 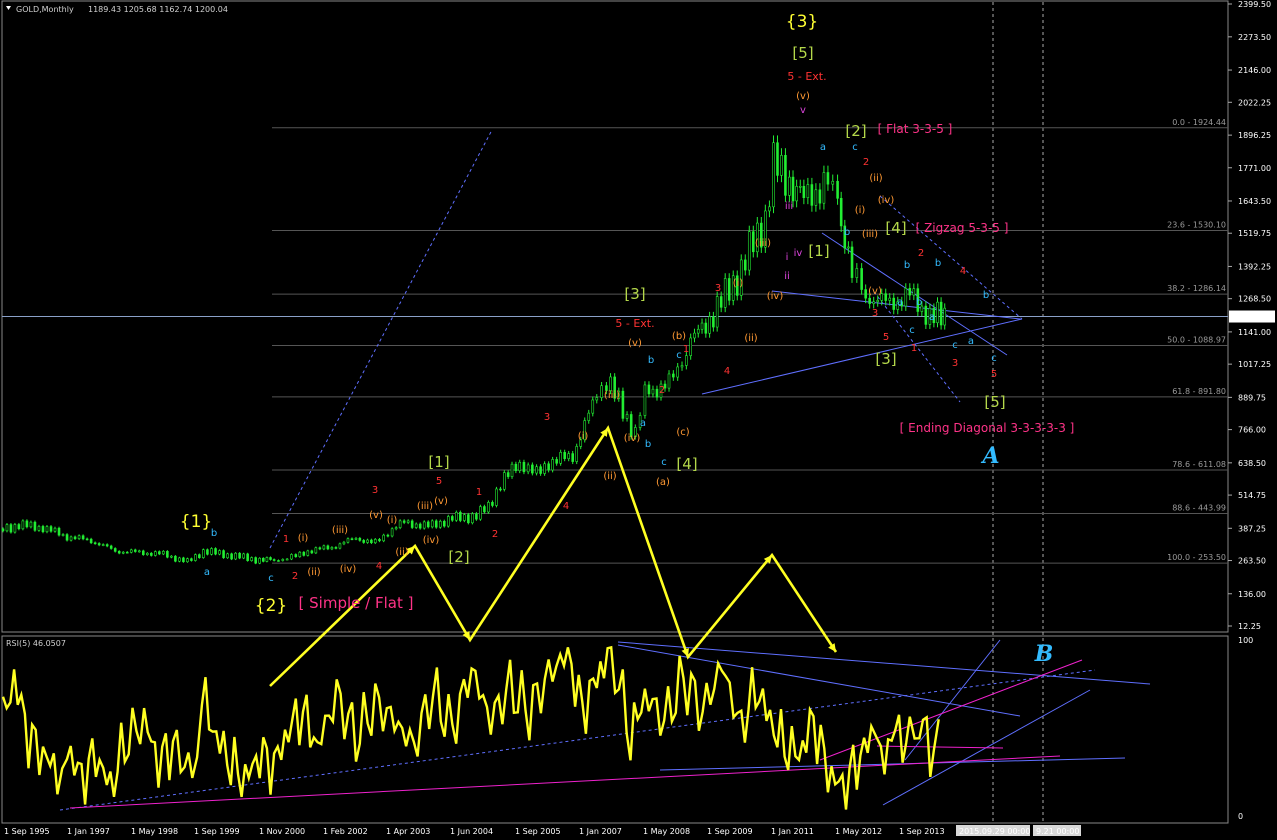 What do you see at coordinates (158, 9) in the screenshot?
I see `ohlc-values: 1189.43 1205.68 1162.74 1200.04` at bounding box center [158, 9].